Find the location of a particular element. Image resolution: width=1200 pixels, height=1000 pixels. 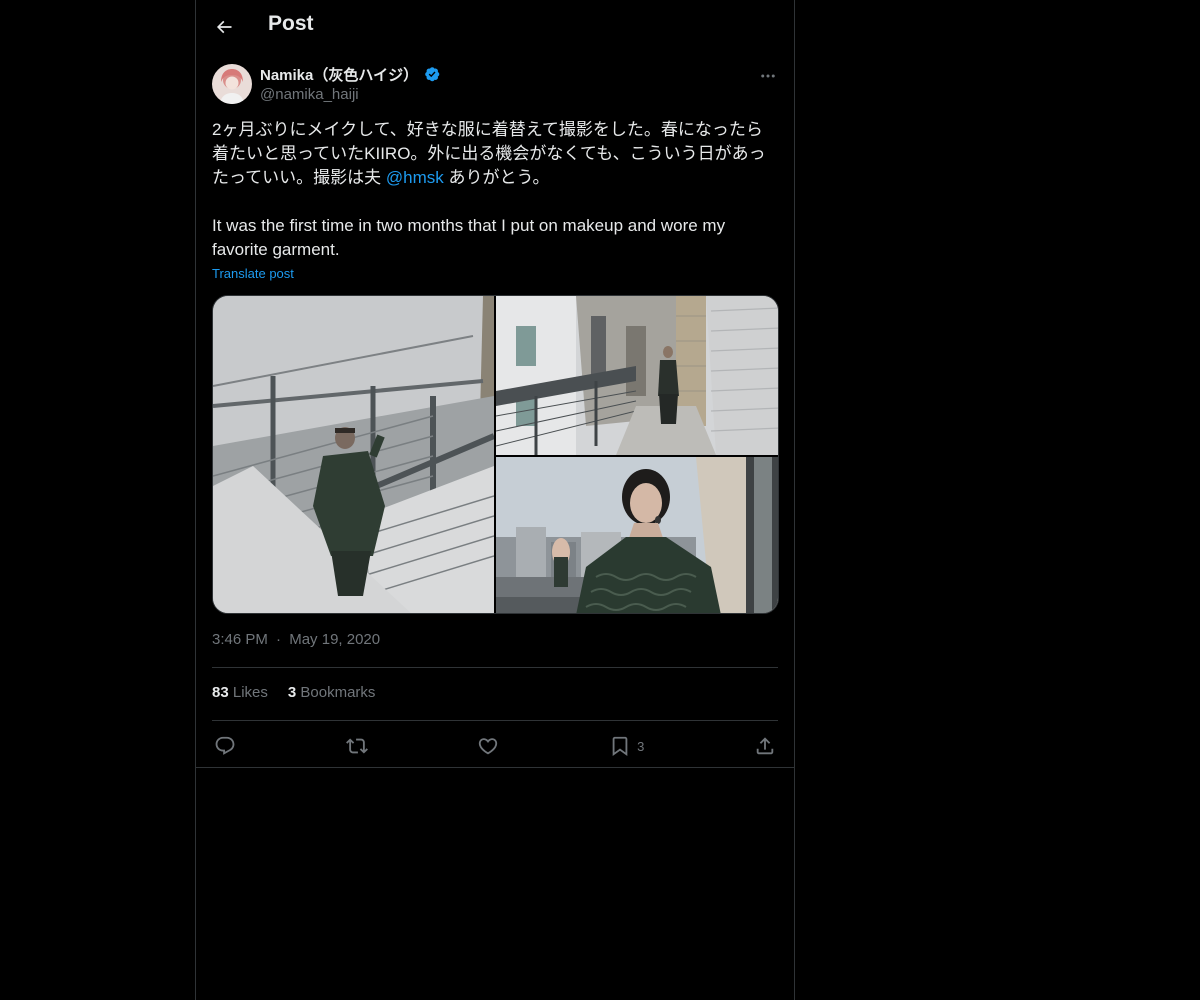

arrow-left-icon is located at coordinates (224, 27).